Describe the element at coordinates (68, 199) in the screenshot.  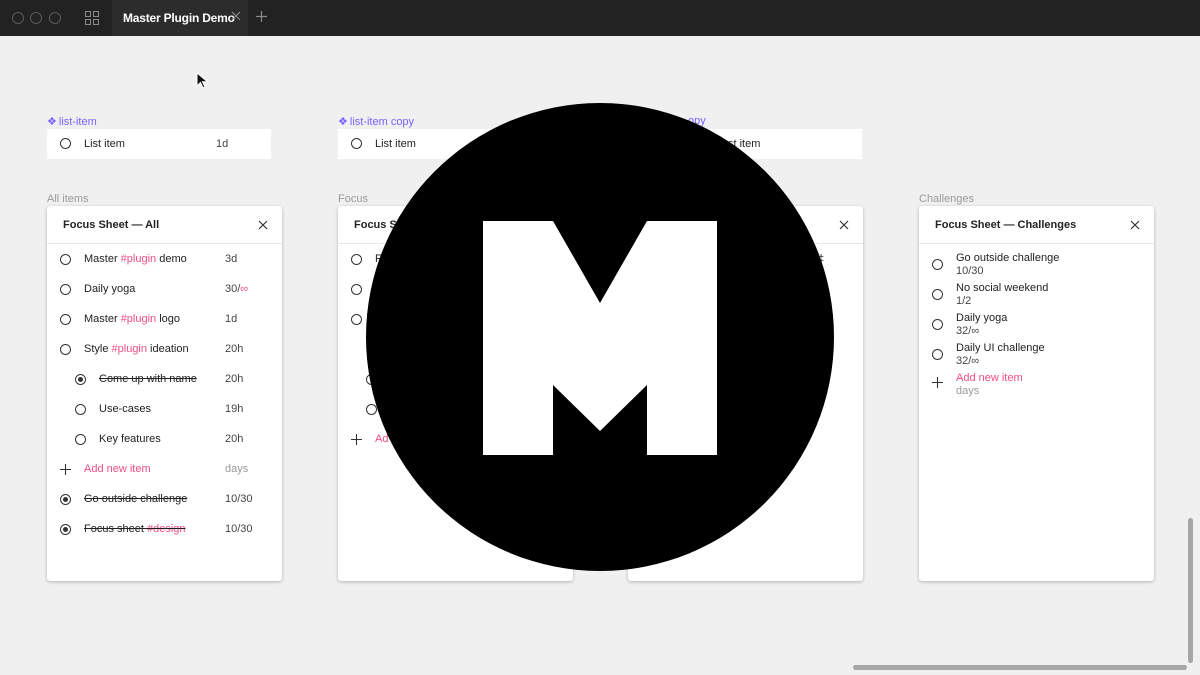
I see `frame-label-all-items: All items` at that location.